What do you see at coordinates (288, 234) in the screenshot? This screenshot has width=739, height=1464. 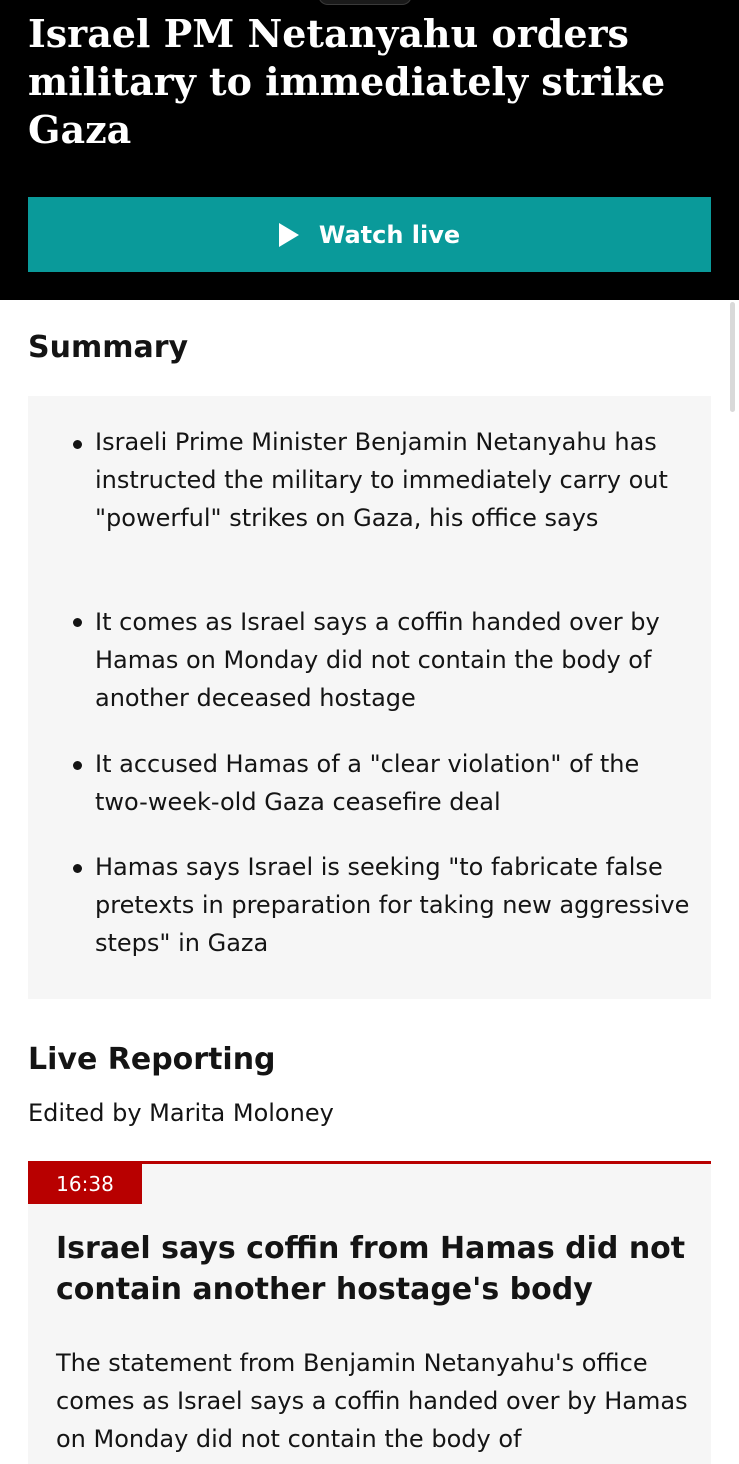 I see `play-icon` at bounding box center [288, 234].